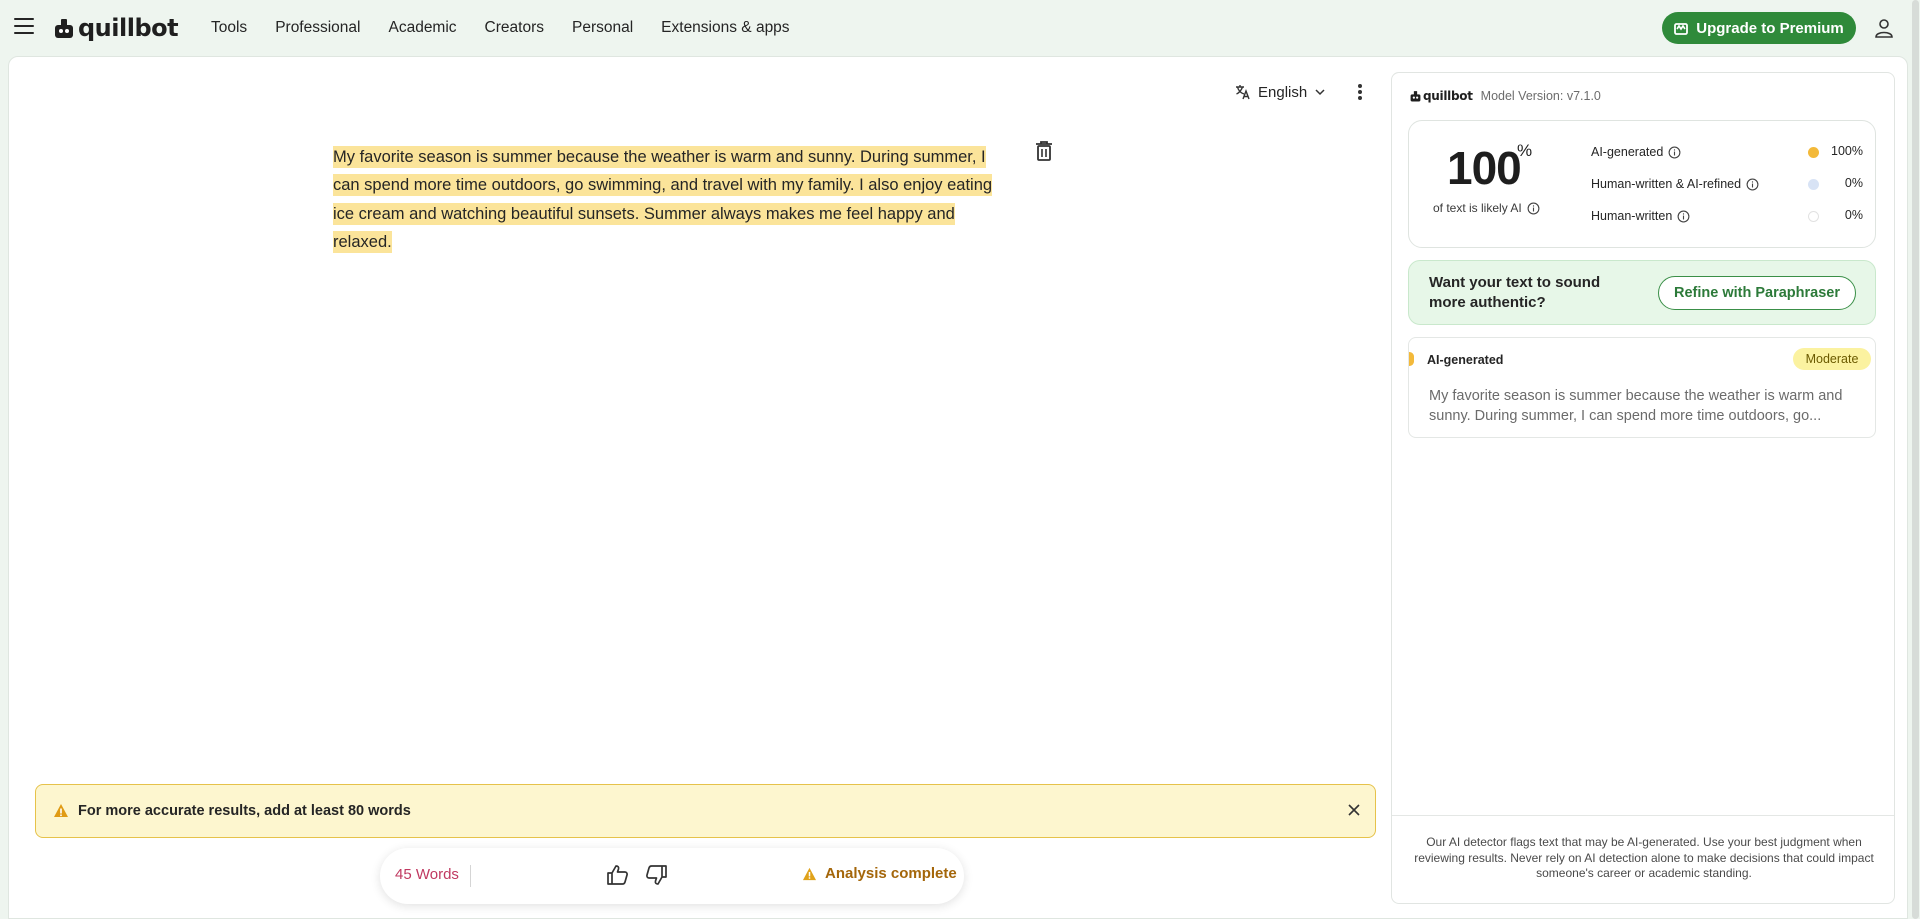 Image resolution: width=1920 pixels, height=919 pixels. What do you see at coordinates (618, 875) in the screenshot?
I see `thumbs-up-icon` at bounding box center [618, 875].